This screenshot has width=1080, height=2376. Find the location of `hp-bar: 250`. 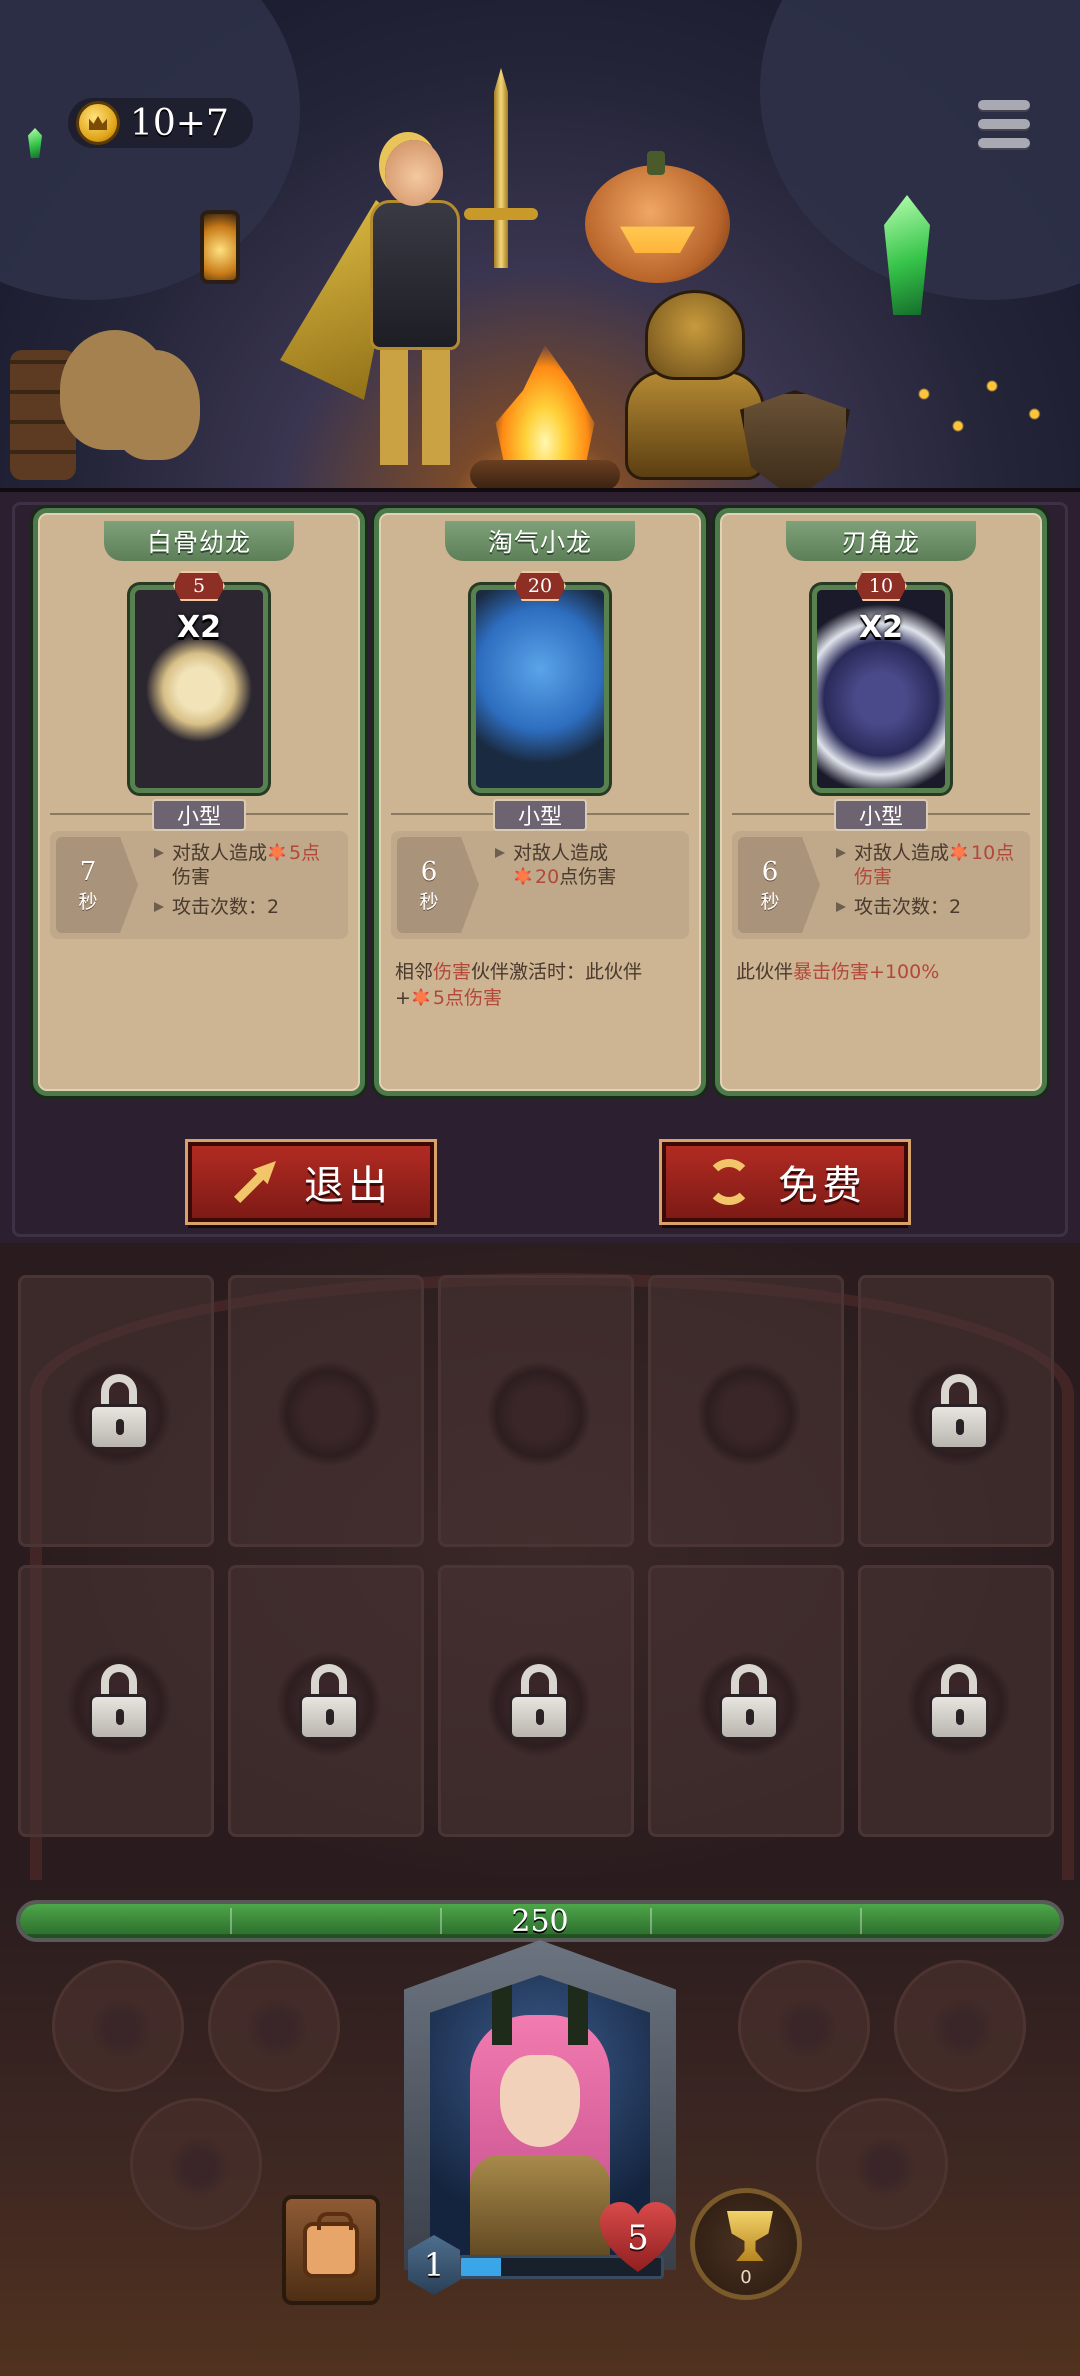

hp-bar: 250 is located at coordinates (540, 1921).